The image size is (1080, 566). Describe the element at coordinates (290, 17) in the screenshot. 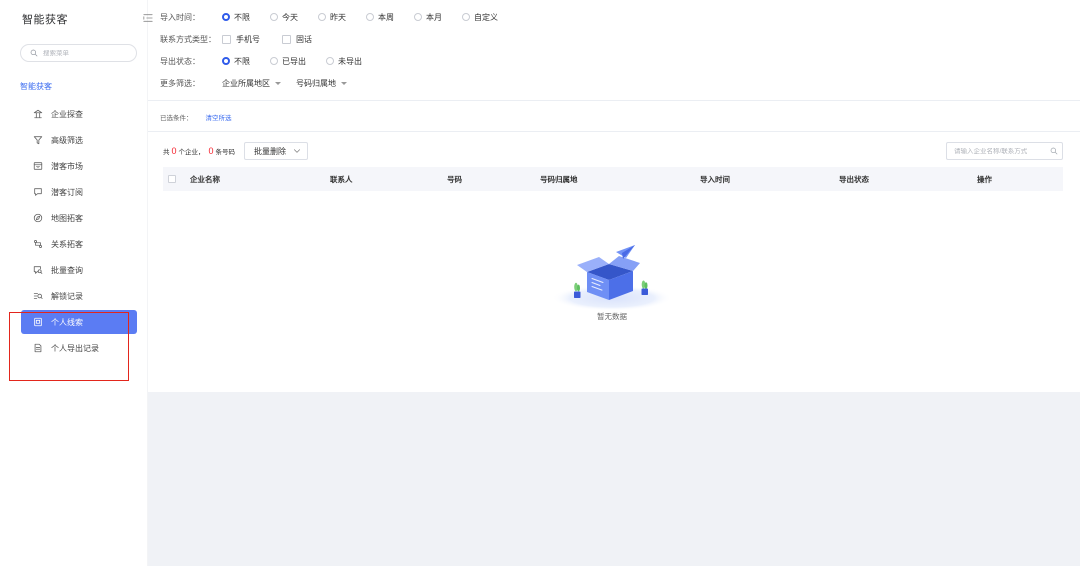

I see `radio-label: 今天` at that location.